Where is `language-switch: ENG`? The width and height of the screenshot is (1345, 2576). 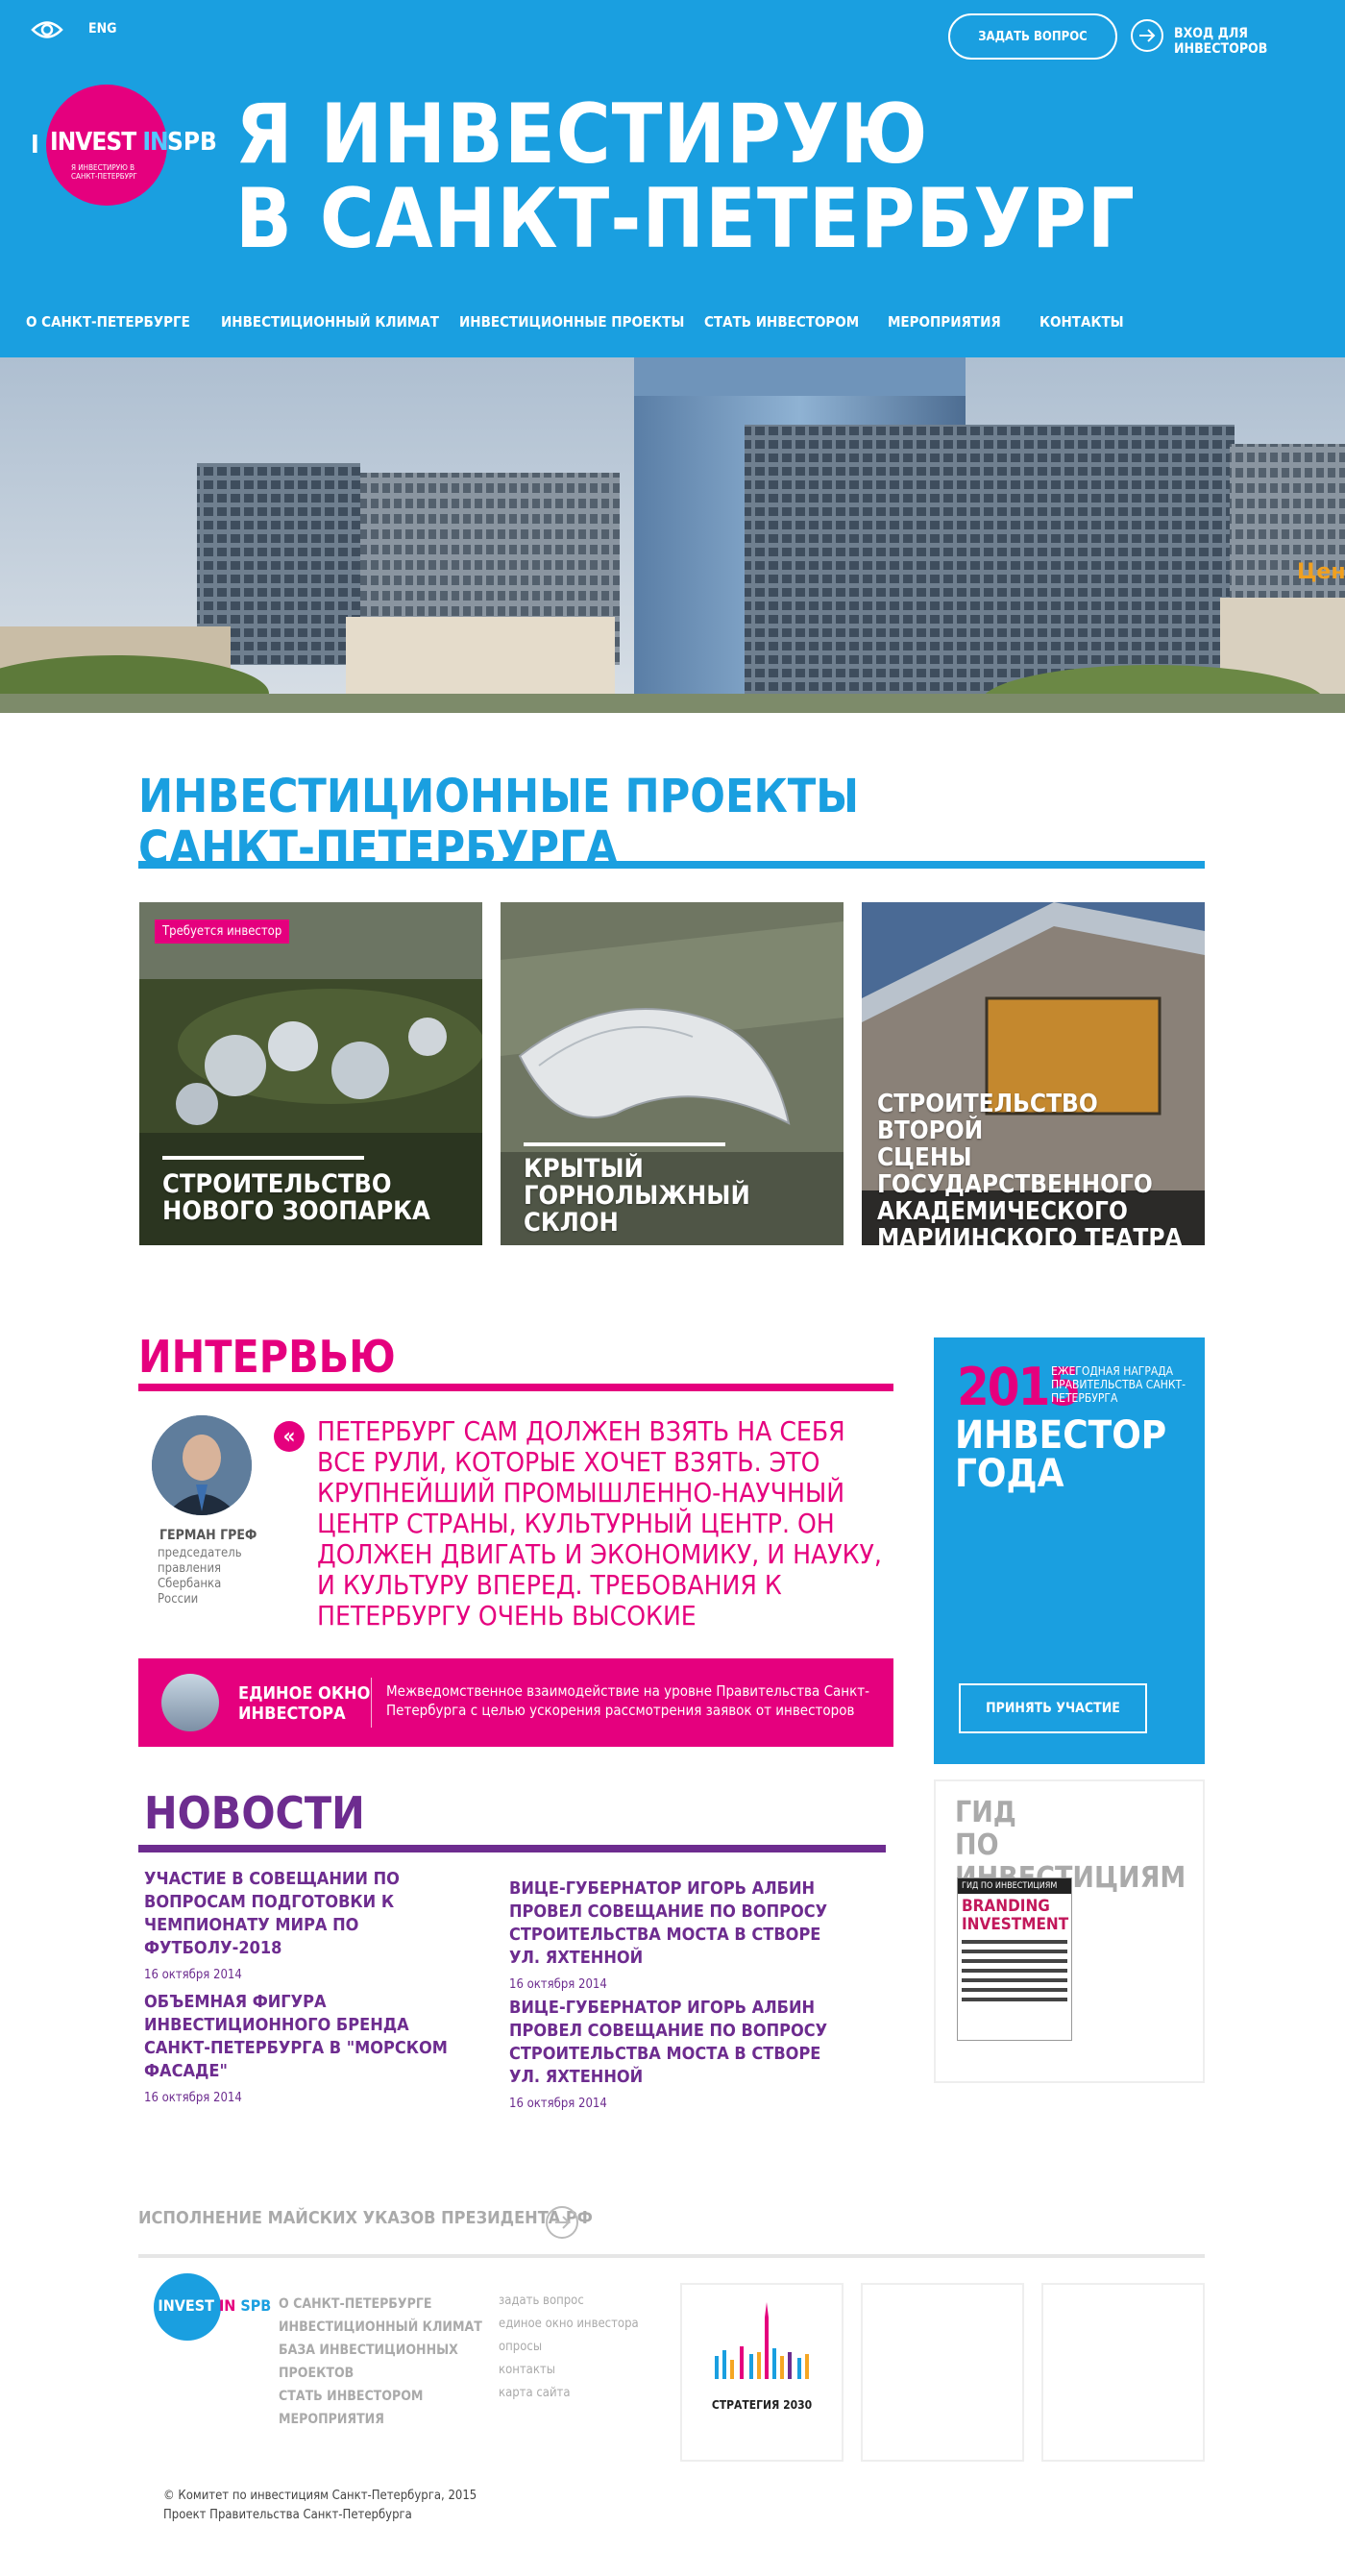
language-switch: ENG is located at coordinates (102, 29).